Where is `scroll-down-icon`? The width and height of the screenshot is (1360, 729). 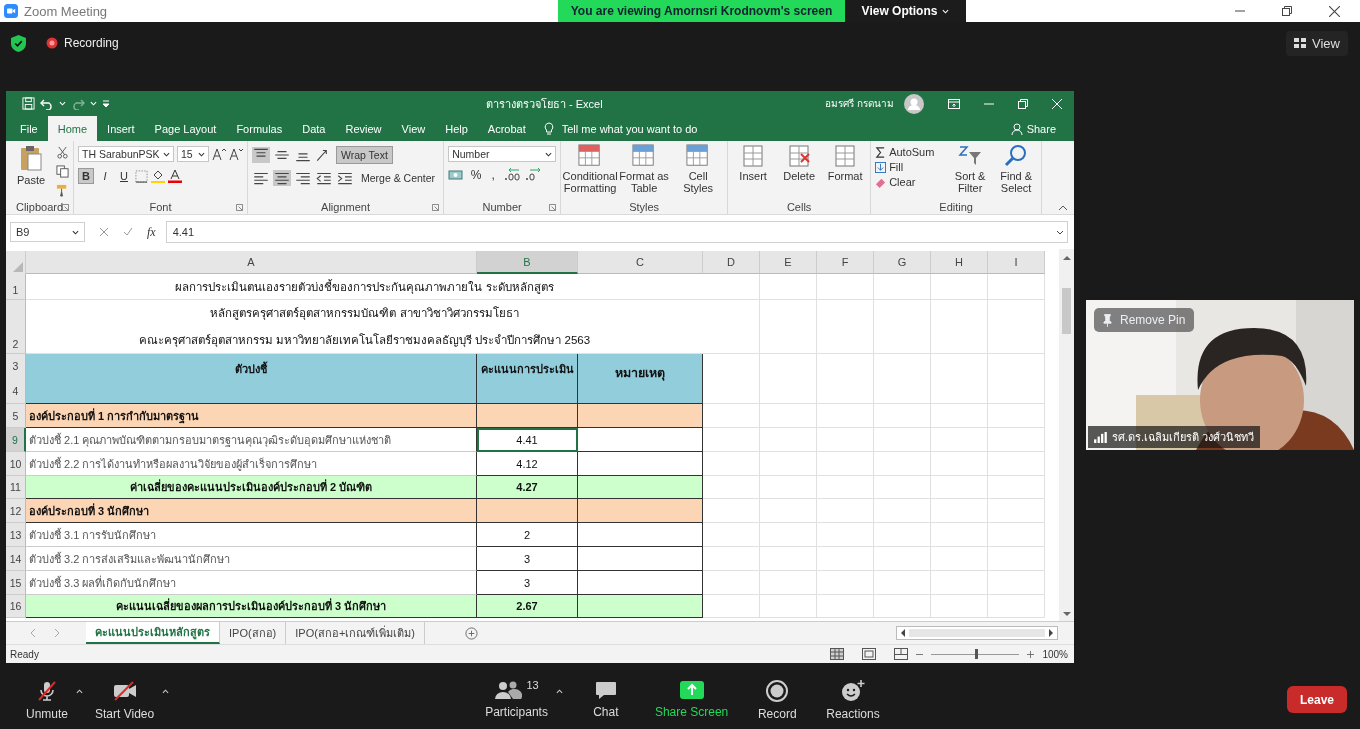
scroll-down-icon is located at coordinates (1066, 614).